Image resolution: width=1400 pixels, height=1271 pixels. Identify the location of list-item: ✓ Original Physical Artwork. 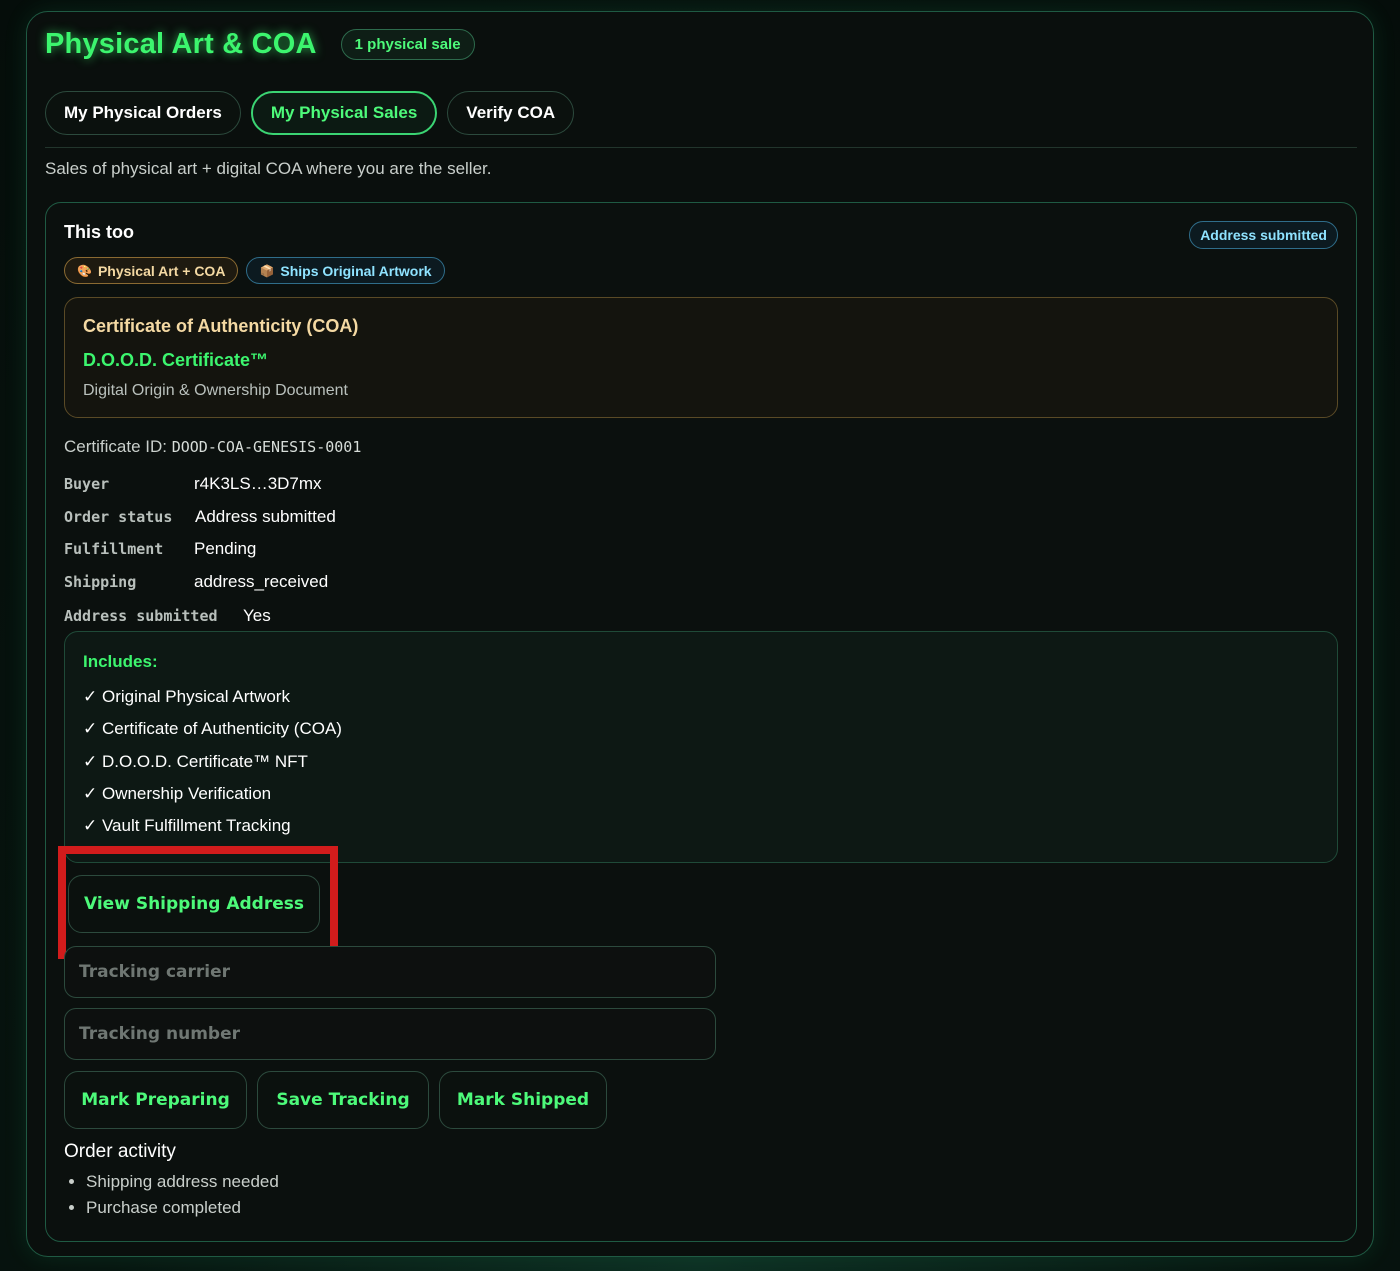
(186, 696).